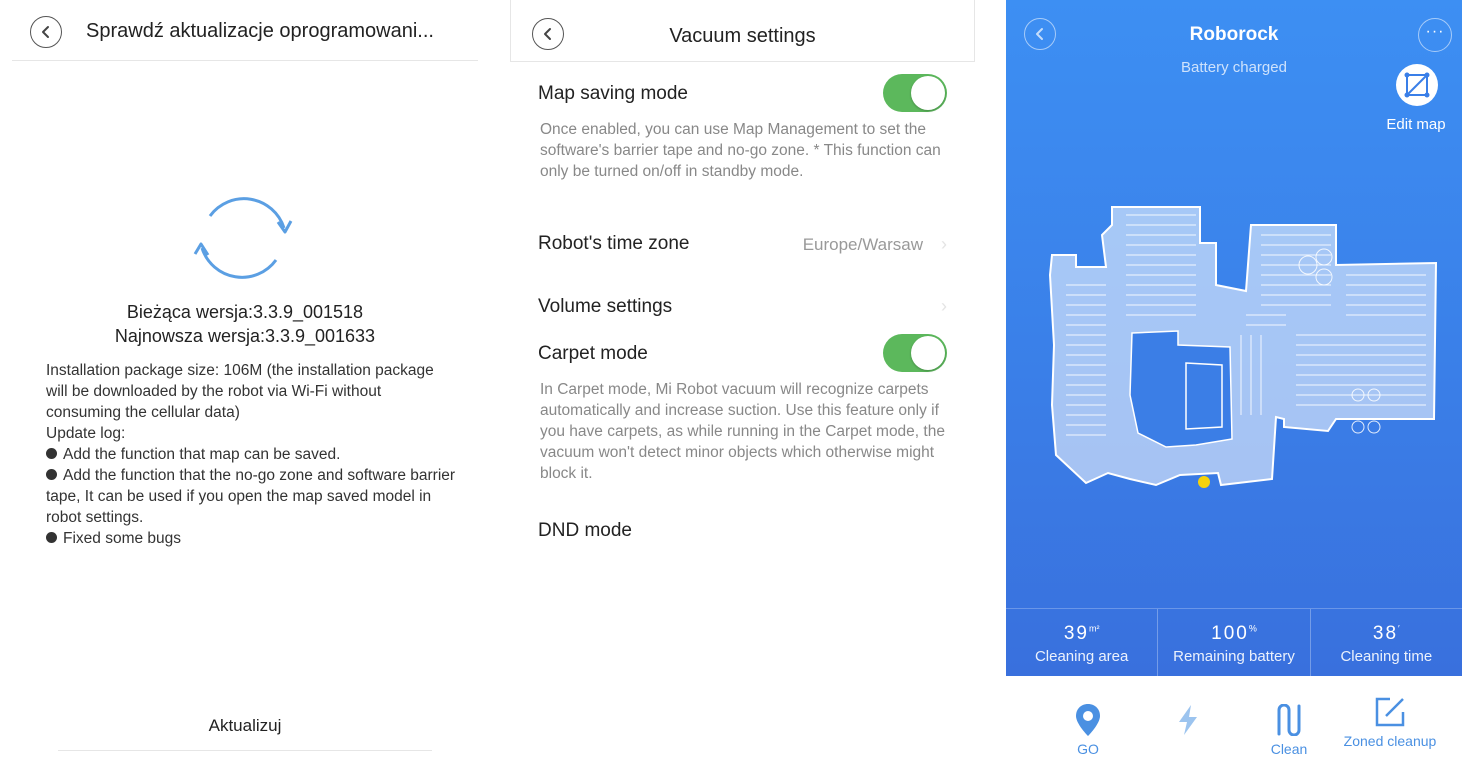 The image size is (1462, 771). Describe the element at coordinates (1243, 347) in the screenshot. I see `cleaning-map` at that location.